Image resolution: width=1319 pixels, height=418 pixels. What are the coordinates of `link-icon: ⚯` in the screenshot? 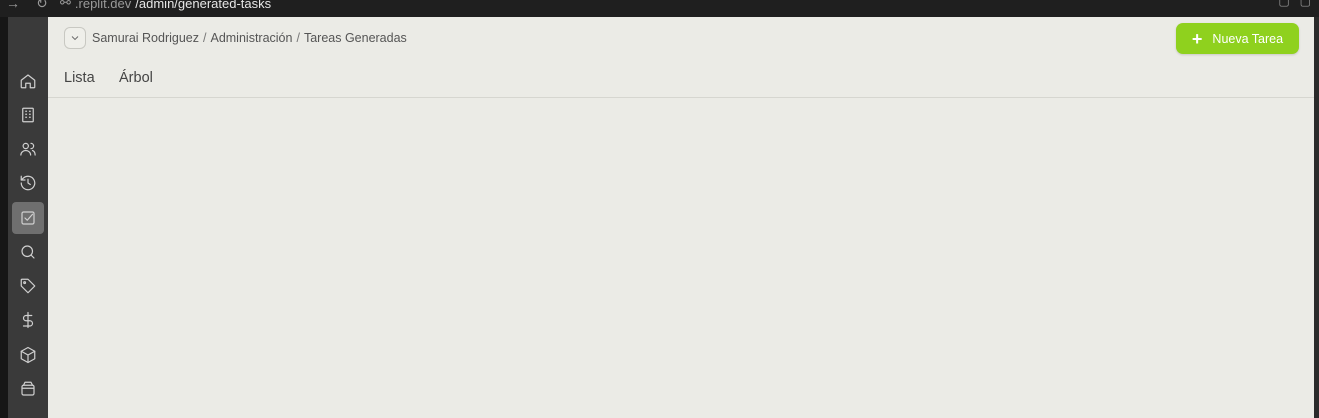 It's located at (65, 5).